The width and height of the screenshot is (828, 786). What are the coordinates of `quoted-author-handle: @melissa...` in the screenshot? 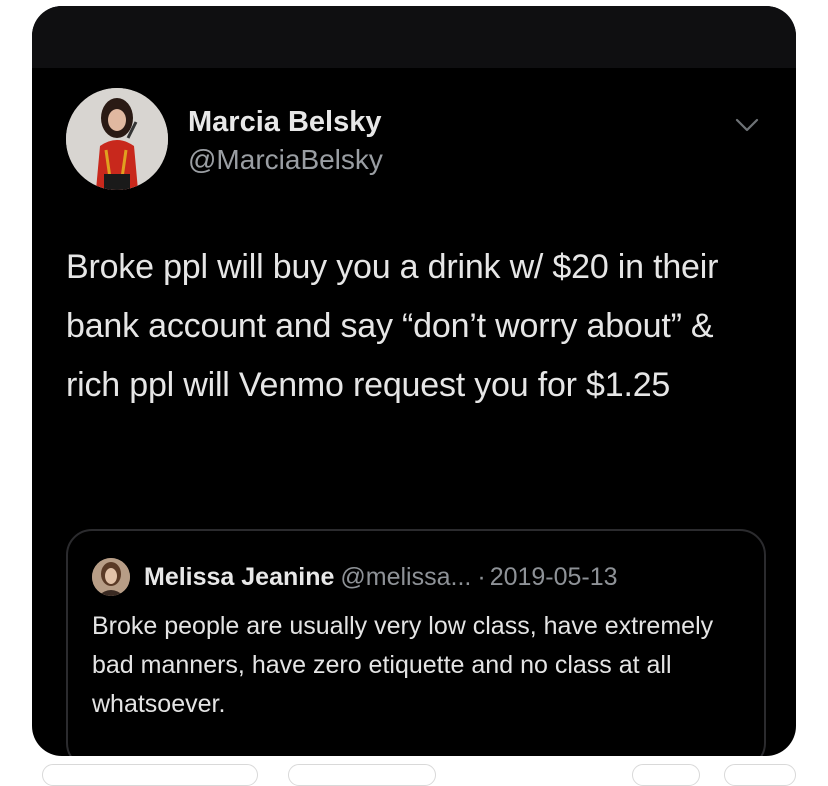 It's located at (405, 577).